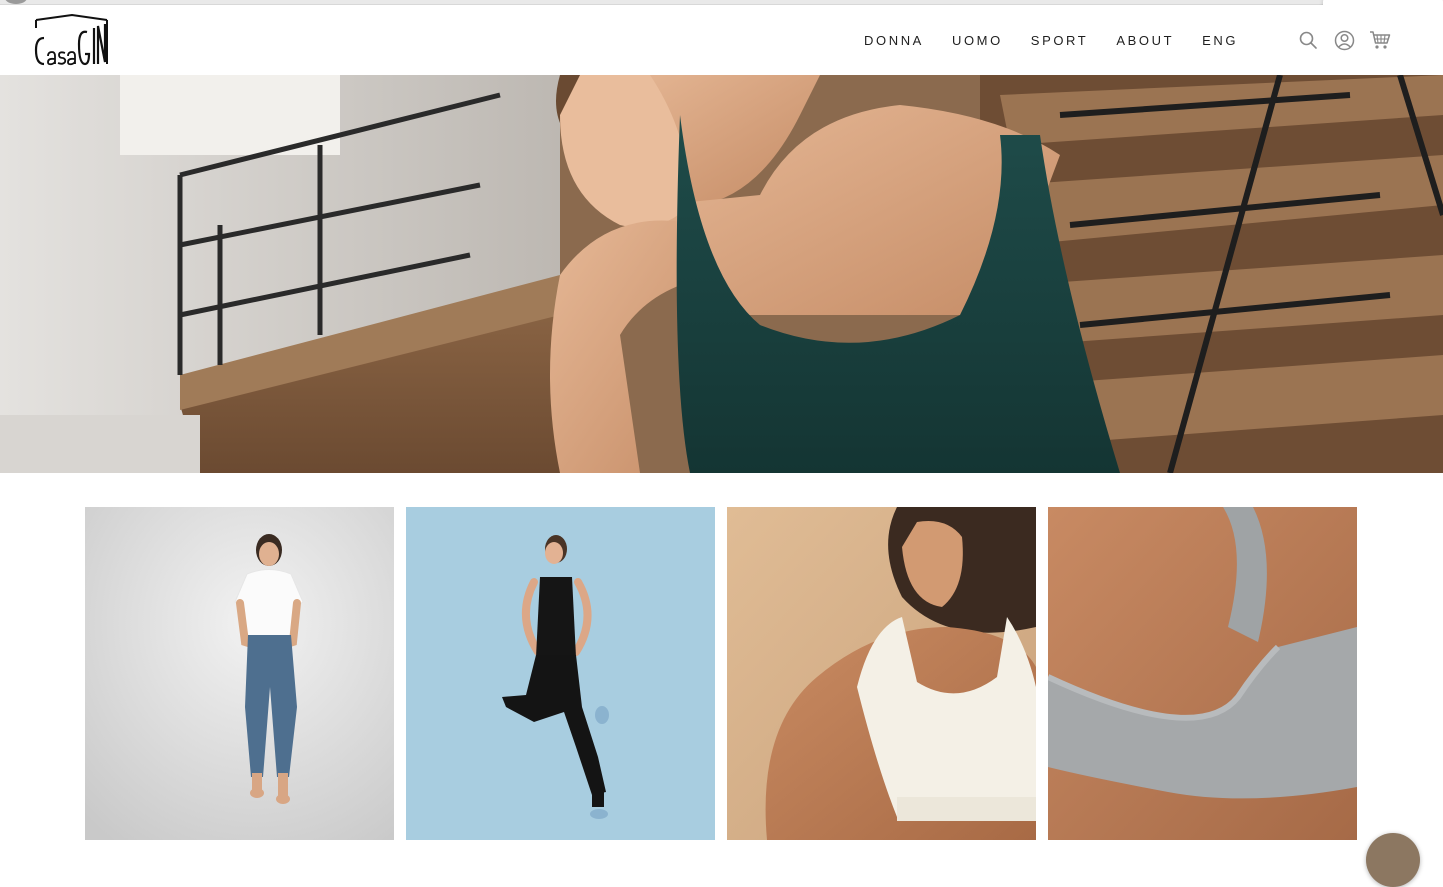 This screenshot has width=1443, height=887. I want to click on chat-widget-button, so click(1393, 860).